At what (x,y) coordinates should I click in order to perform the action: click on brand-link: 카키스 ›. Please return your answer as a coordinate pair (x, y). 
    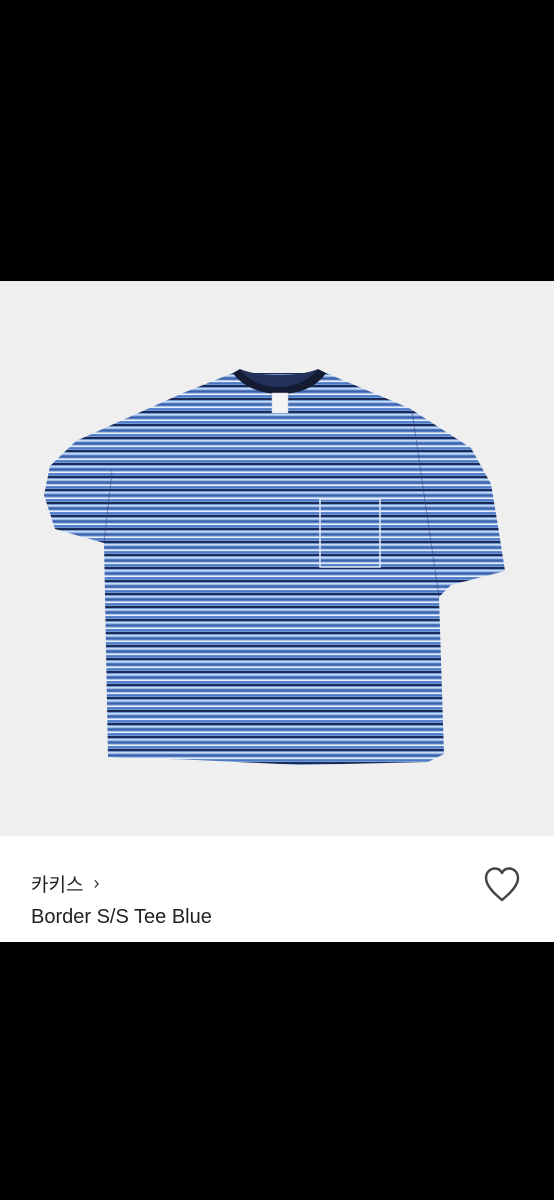
    Looking at the image, I should click on (65, 883).